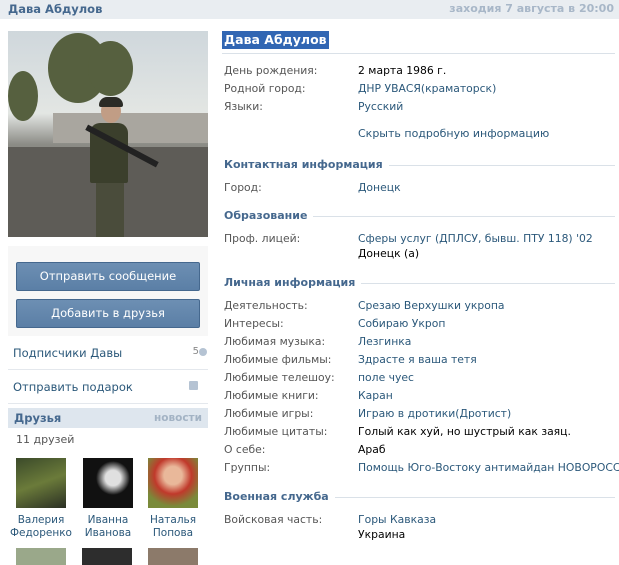  What do you see at coordinates (379, 187) in the screenshot?
I see `info-value: Донецк` at bounding box center [379, 187].